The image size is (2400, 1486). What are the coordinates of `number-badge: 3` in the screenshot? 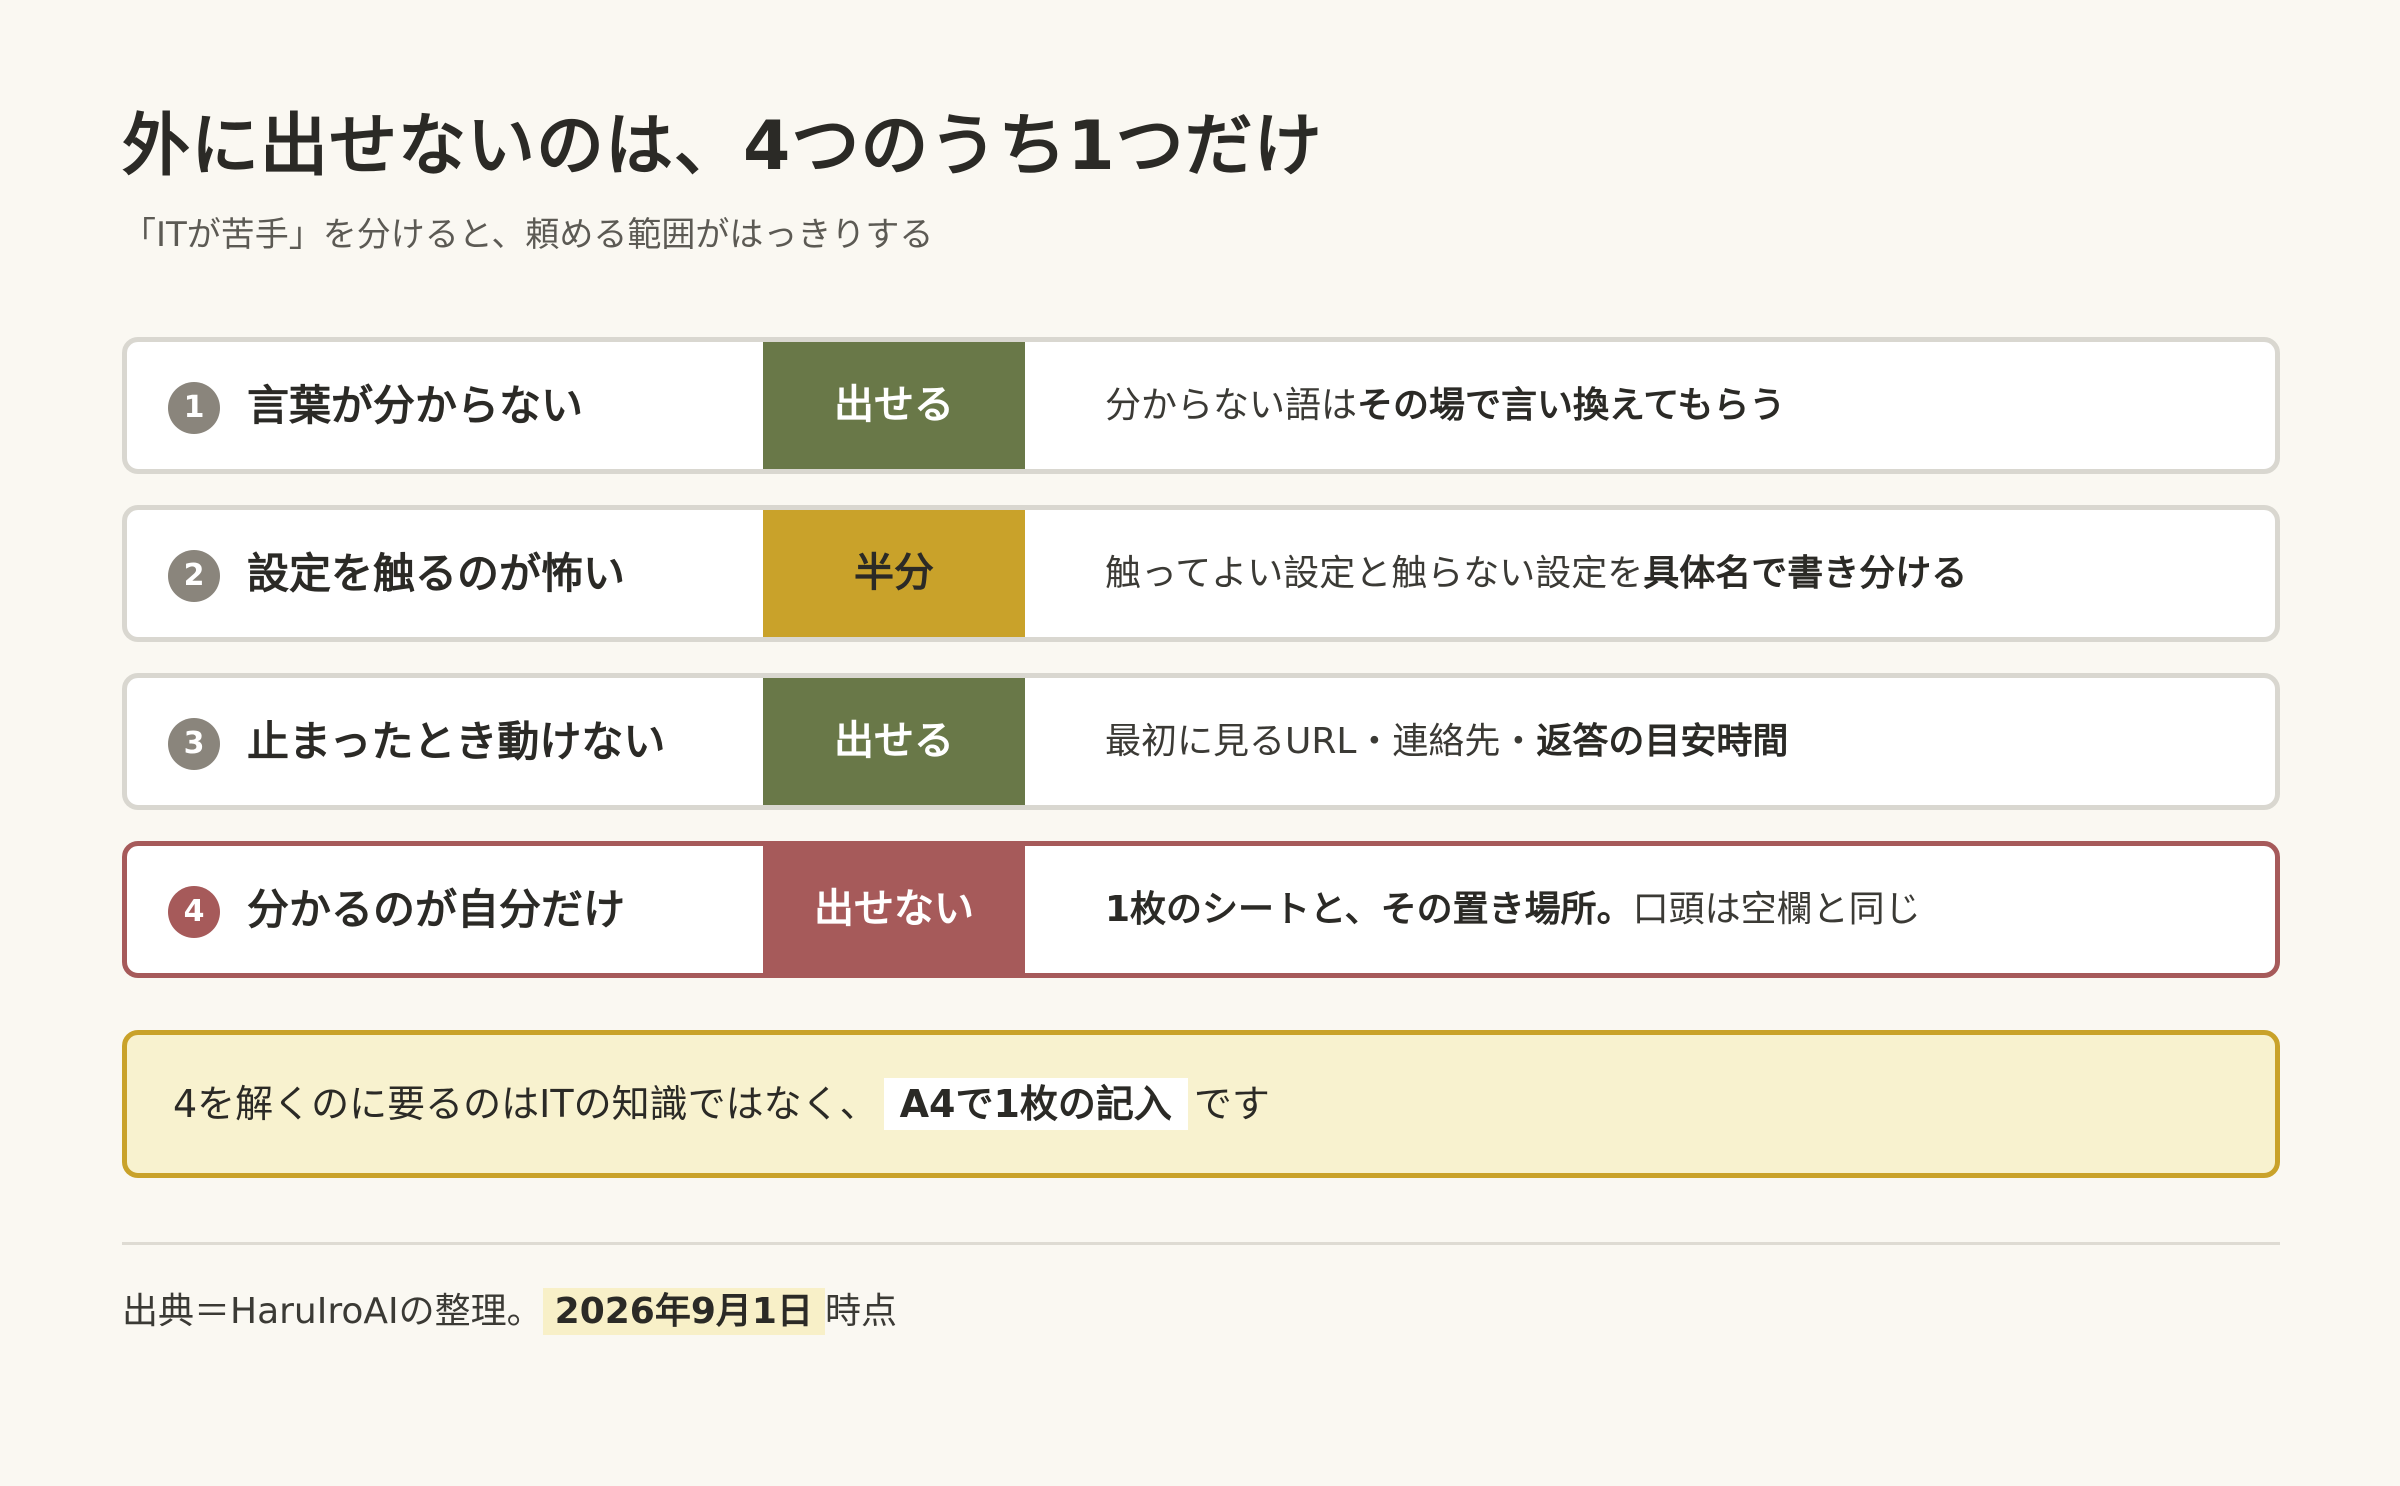 It's located at (194, 744).